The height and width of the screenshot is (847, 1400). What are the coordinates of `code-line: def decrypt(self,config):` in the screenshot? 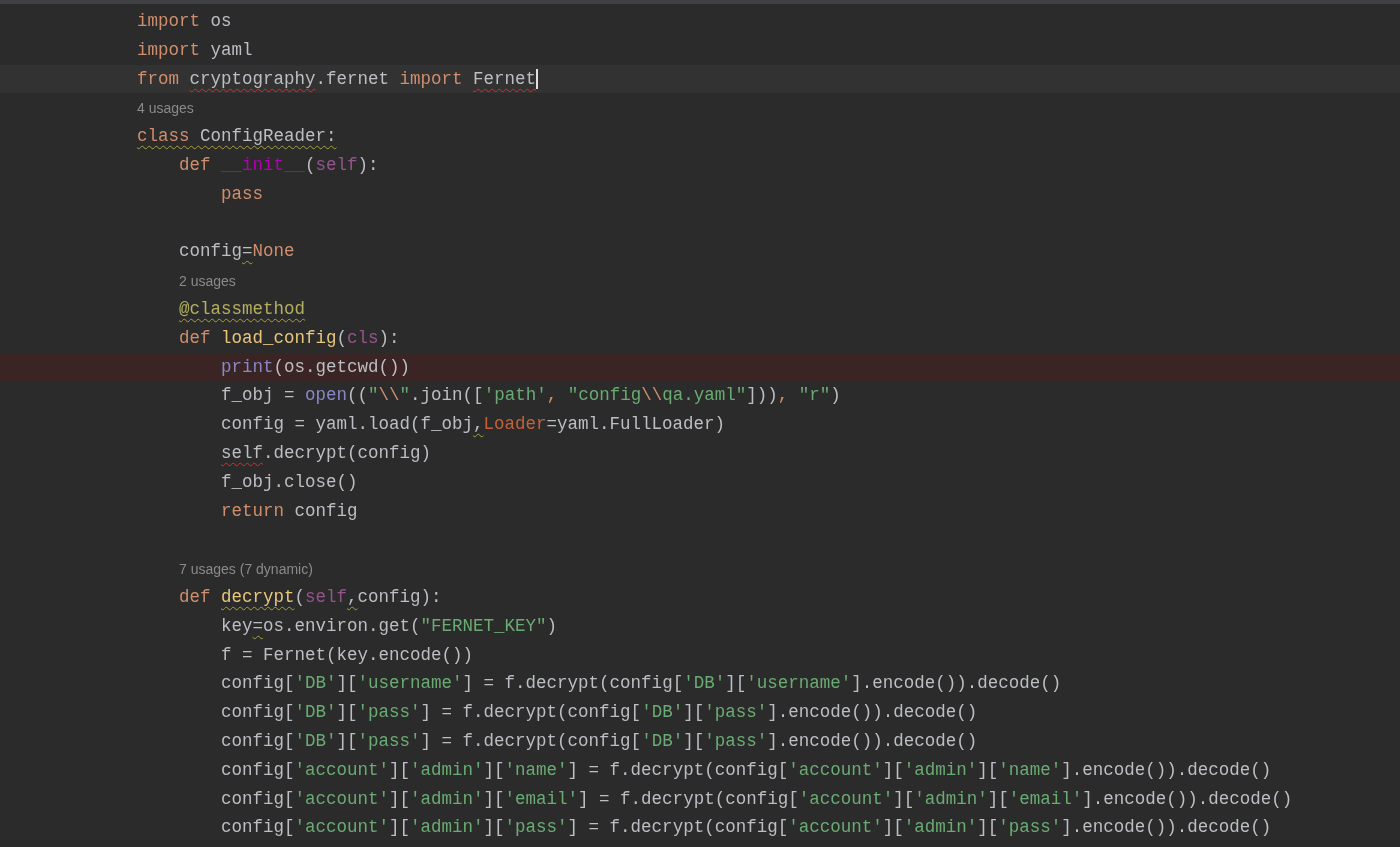 It's located at (310, 597).